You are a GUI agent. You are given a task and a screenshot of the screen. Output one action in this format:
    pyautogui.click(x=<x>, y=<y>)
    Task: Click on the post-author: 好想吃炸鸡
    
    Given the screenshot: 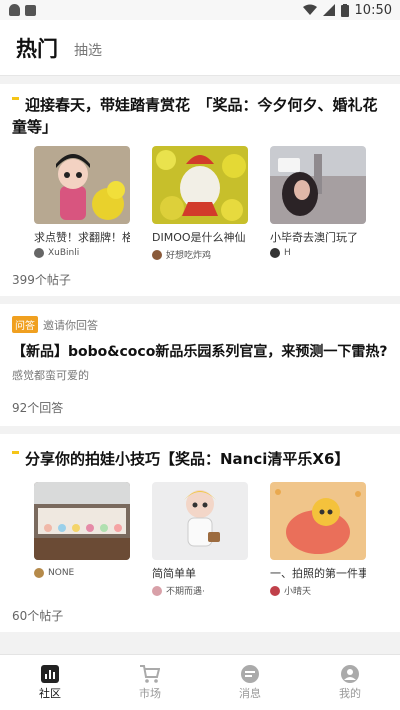 What is the action you would take?
    pyautogui.click(x=200, y=254)
    